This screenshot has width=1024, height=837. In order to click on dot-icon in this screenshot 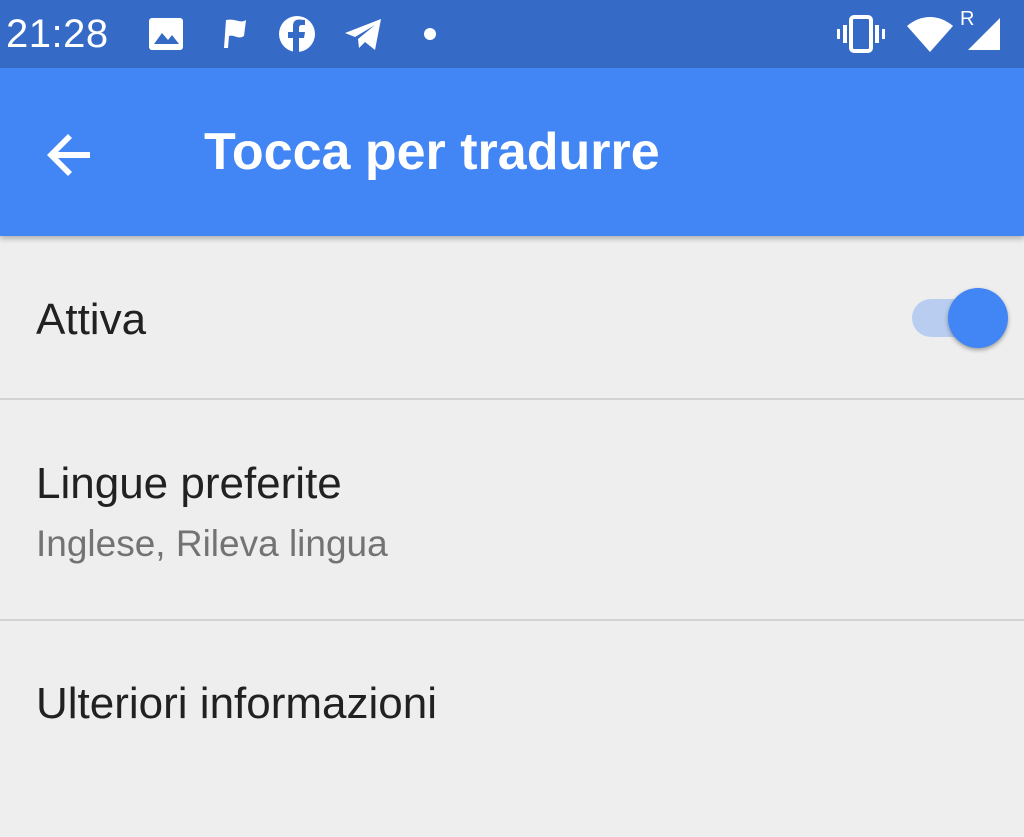, I will do `click(430, 34)`.